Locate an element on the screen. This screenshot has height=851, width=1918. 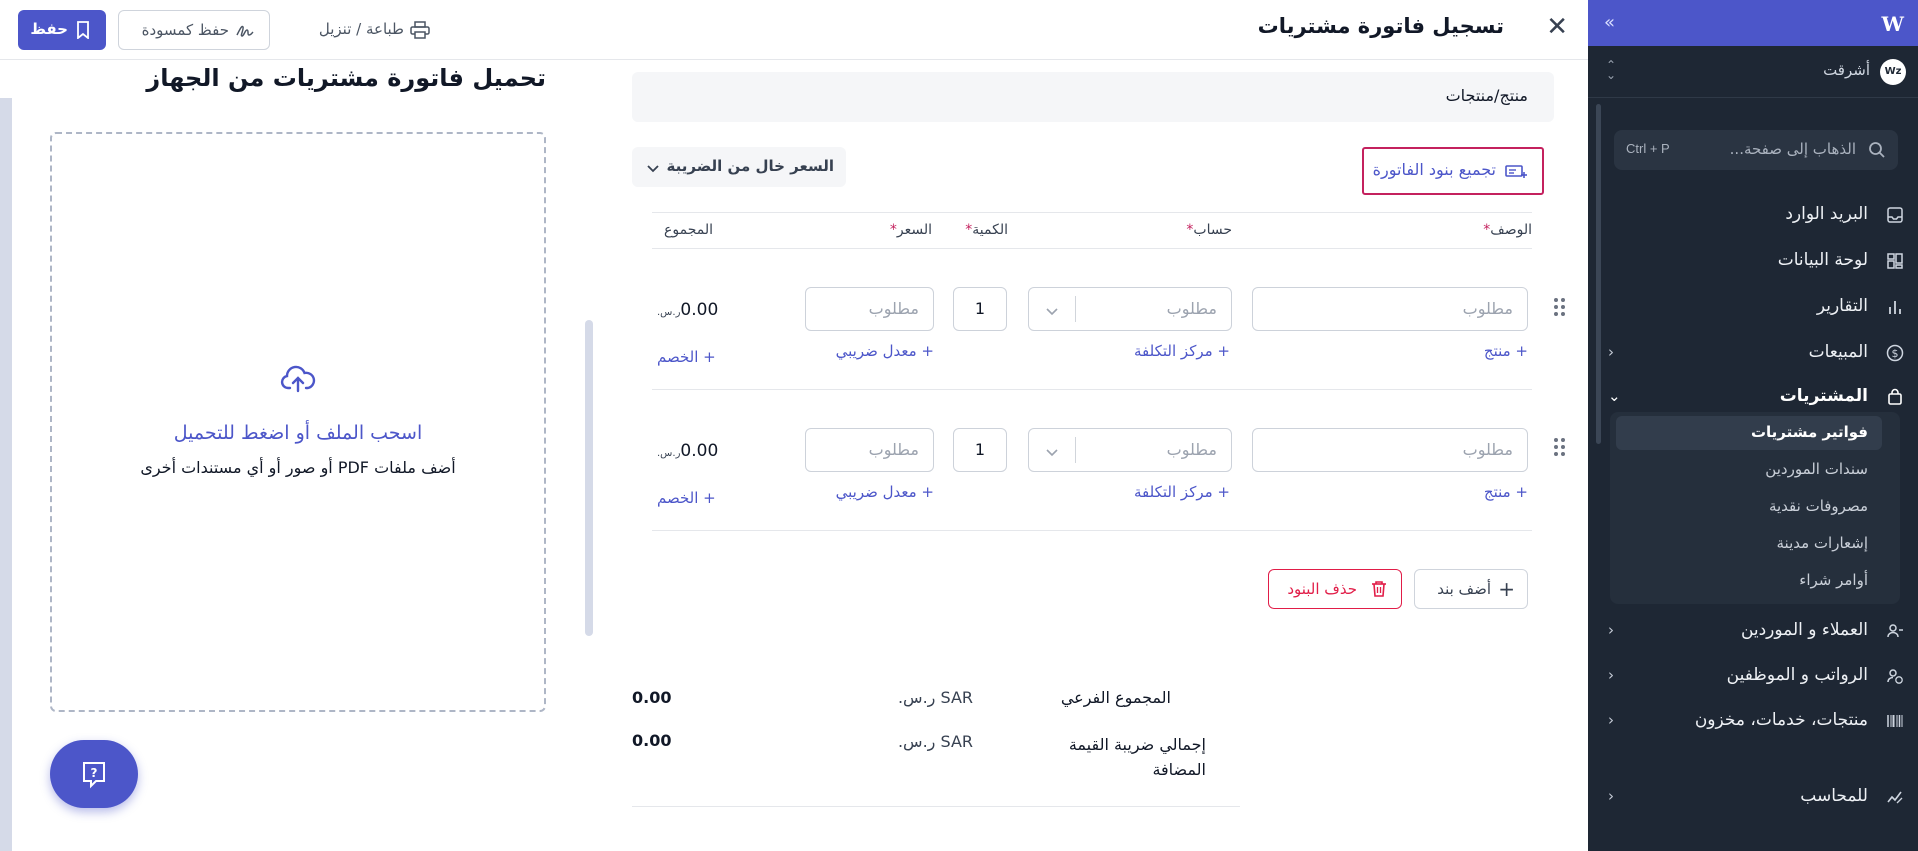
inbox-icon is located at coordinates (1895, 217).